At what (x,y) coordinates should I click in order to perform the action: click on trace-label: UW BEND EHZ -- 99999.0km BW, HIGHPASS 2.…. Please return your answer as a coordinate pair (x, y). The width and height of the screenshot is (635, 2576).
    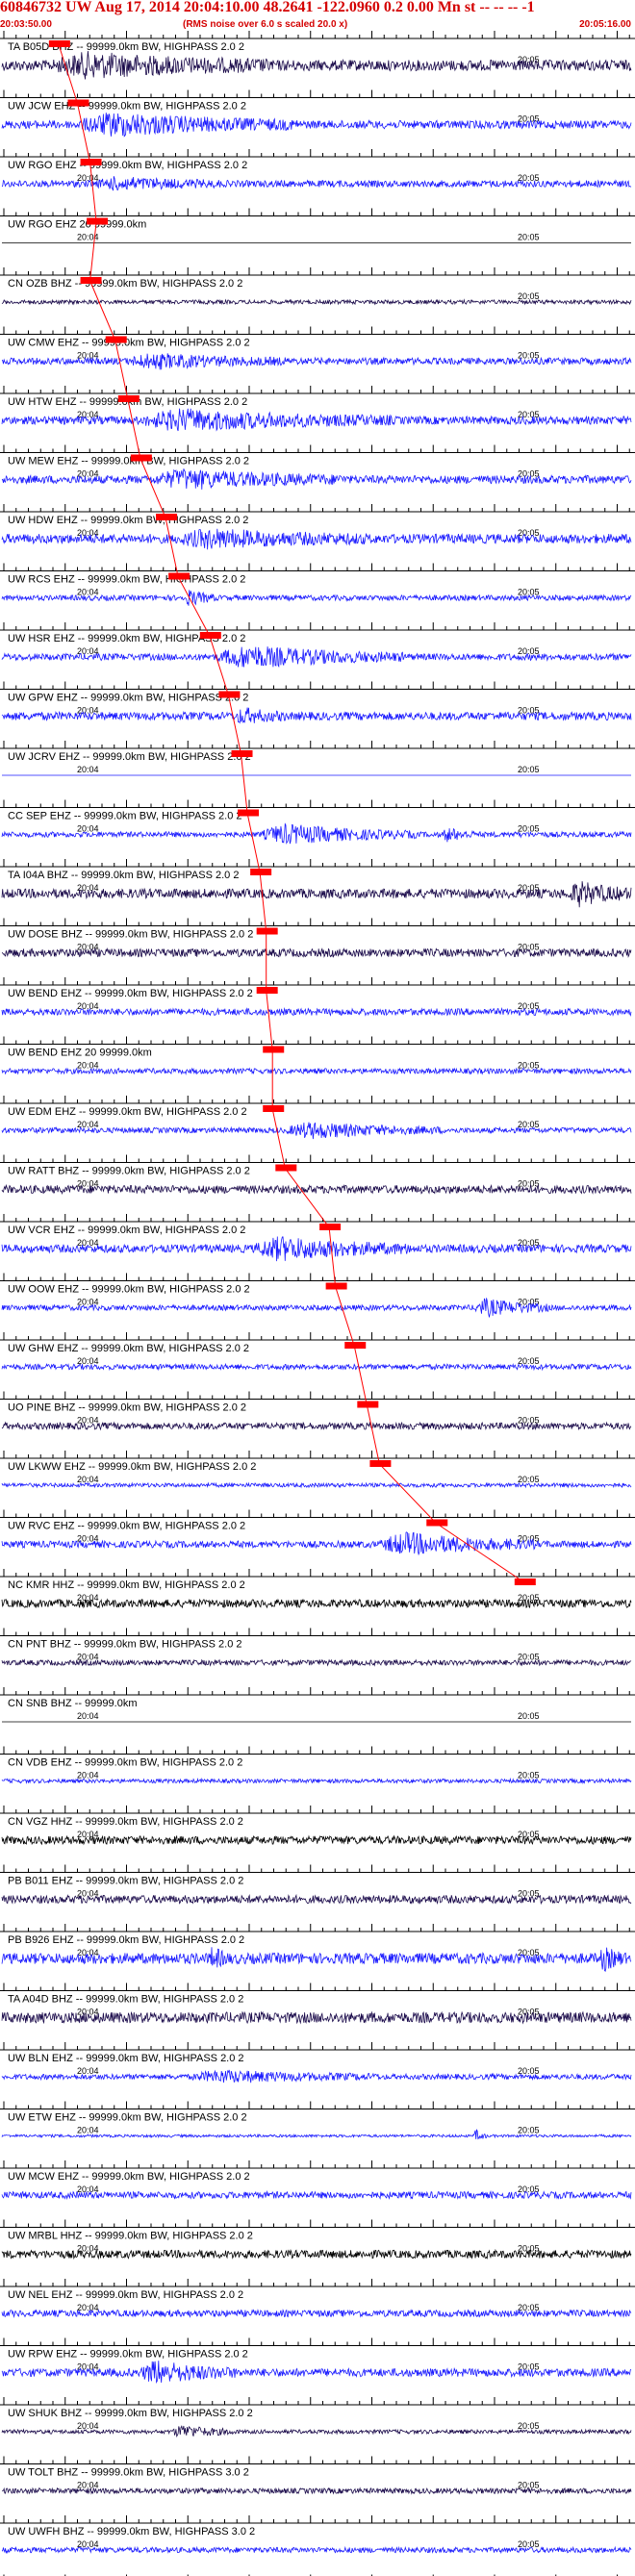
    Looking at the image, I should click on (130, 994).